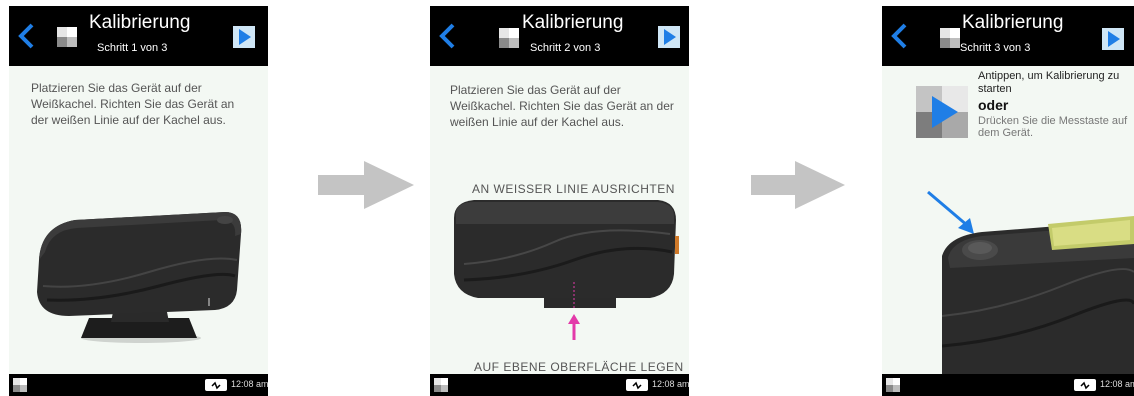 The image size is (1134, 396). Describe the element at coordinates (993, 105) in the screenshot. I see `or-label: oder` at that location.